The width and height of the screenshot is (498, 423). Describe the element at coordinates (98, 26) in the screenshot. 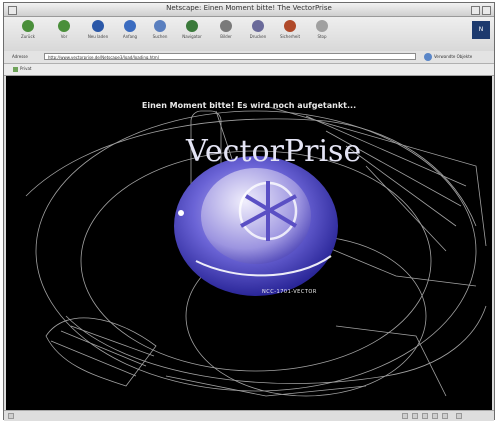

I see `reload-icon` at that location.